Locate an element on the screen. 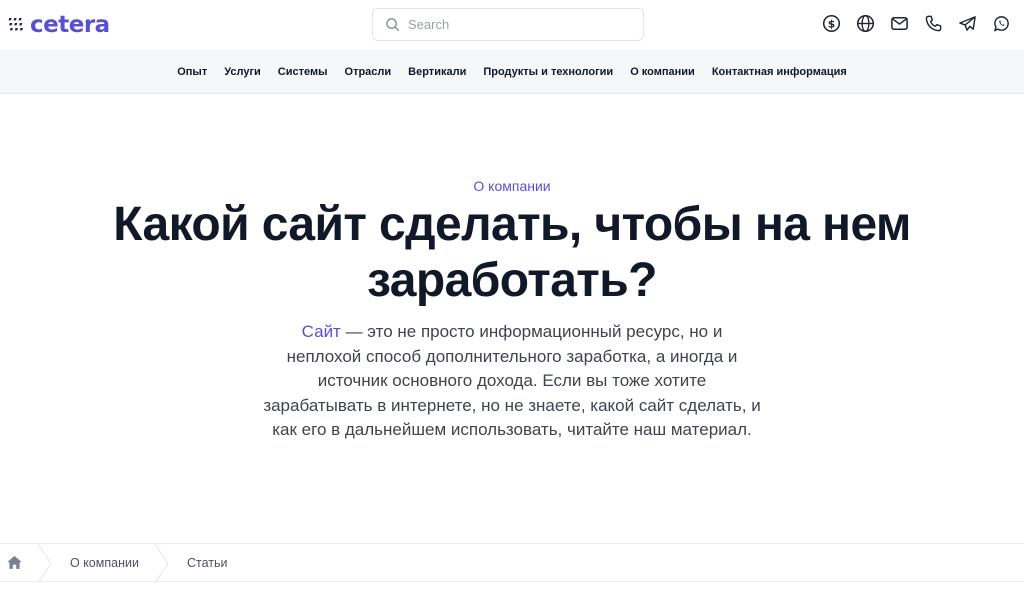 This screenshot has width=1024, height=610. whatsapp-icon is located at coordinates (1001, 24).